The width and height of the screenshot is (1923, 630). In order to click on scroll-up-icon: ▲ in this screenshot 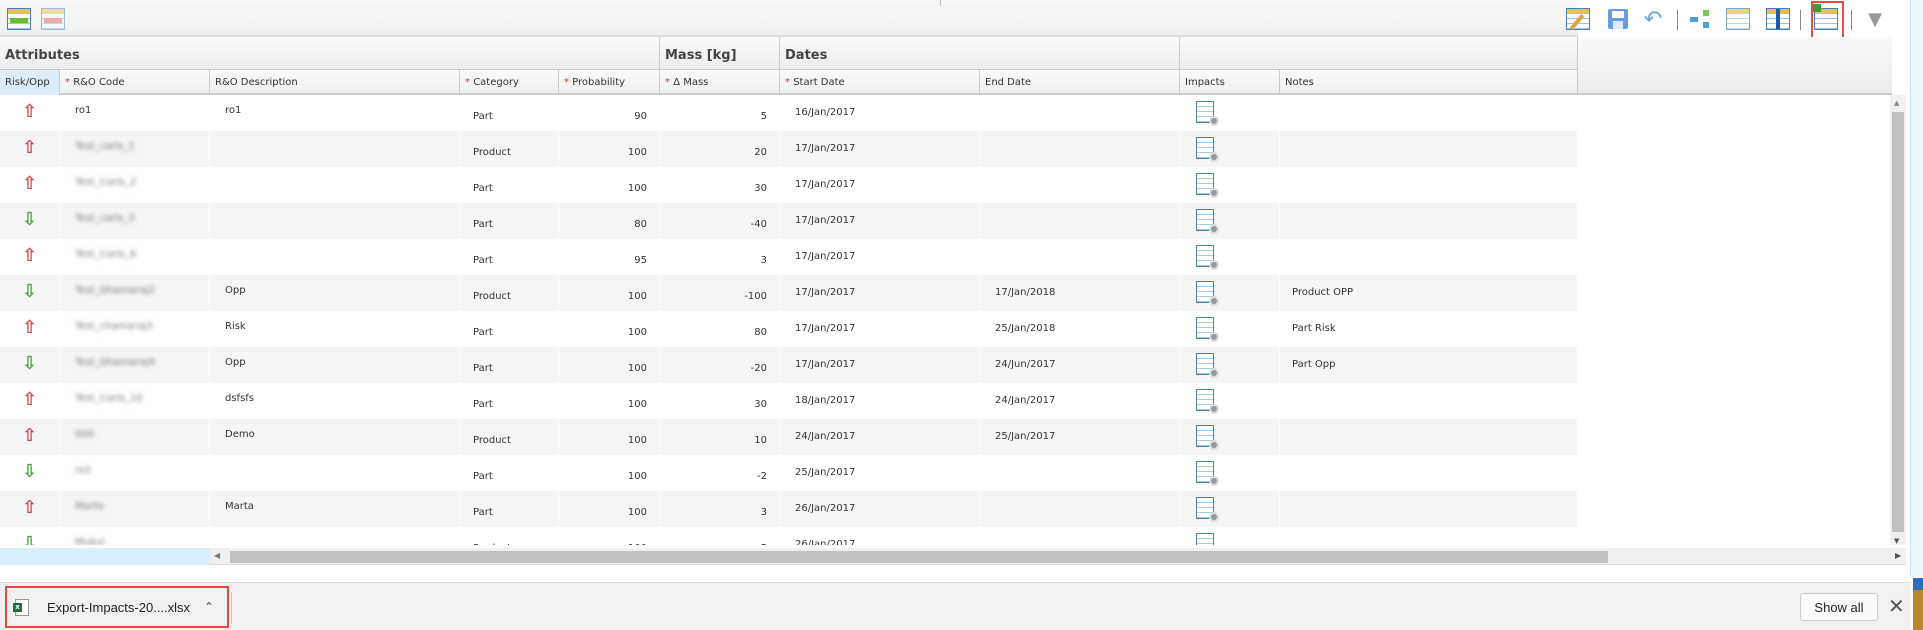, I will do `click(1896, 103)`.